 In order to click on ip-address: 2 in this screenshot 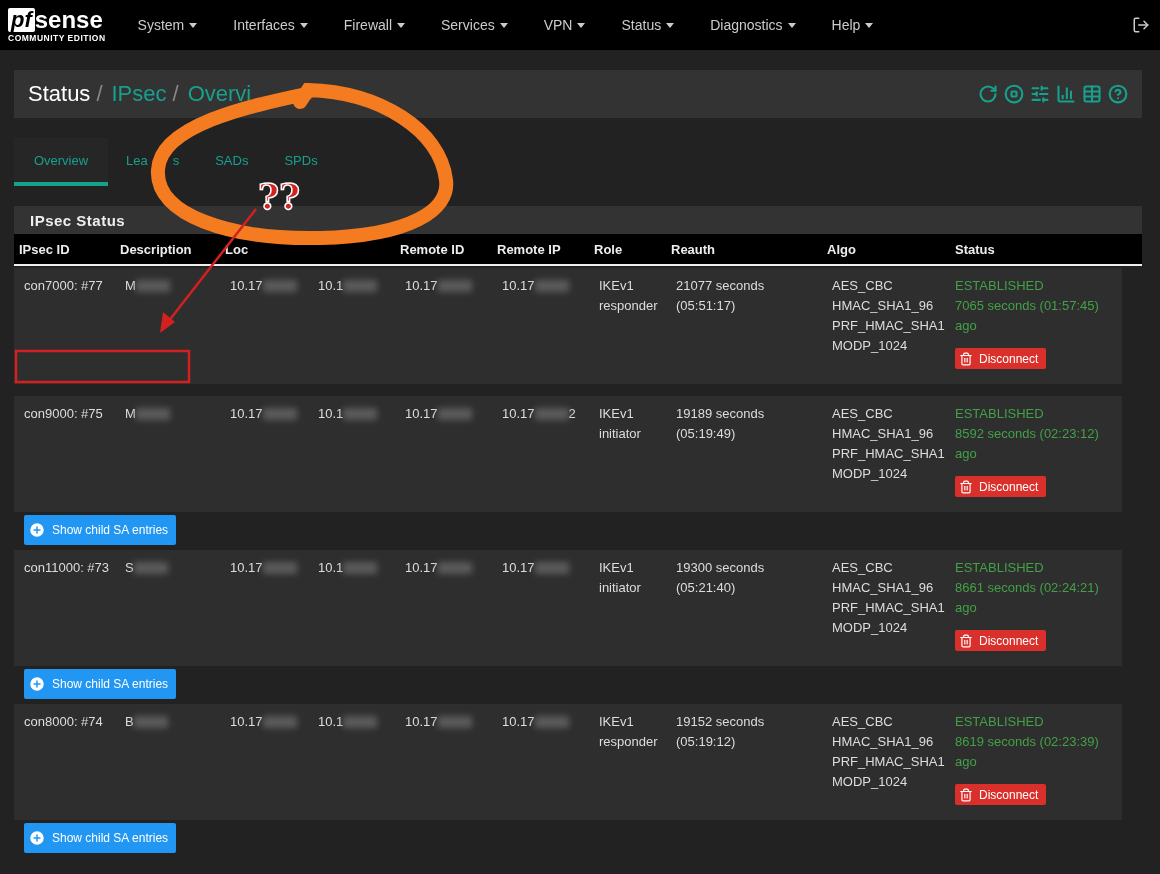, I will do `click(572, 414)`.